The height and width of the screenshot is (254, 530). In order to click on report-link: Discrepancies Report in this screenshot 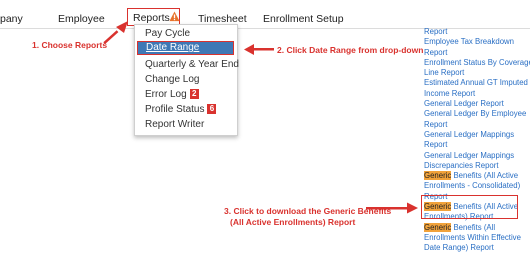, I will do `click(477, 166)`.